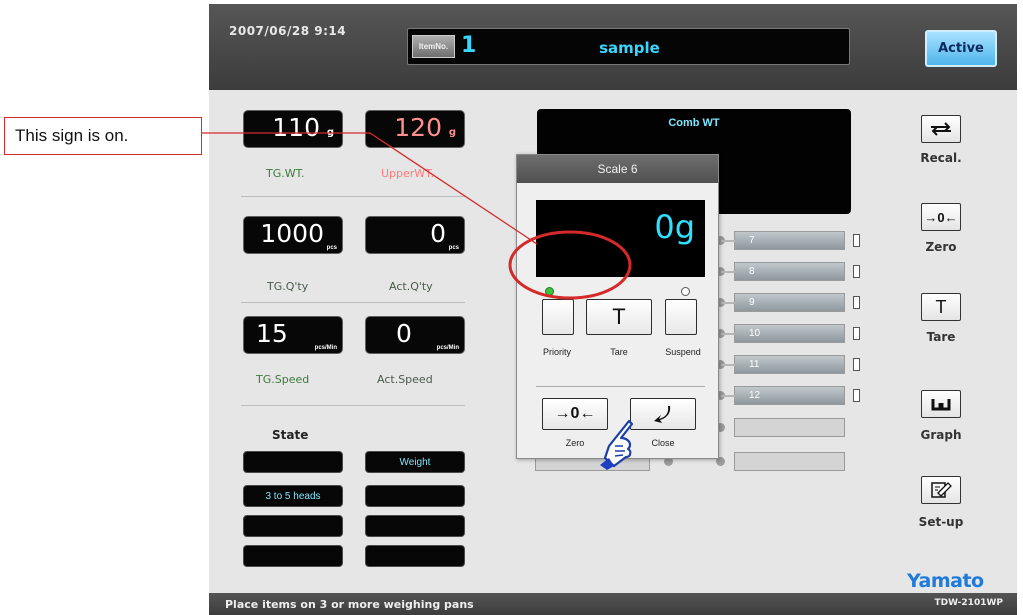  Describe the element at coordinates (415, 235) in the screenshot. I see `act-qty-display: 0 pcs` at that location.